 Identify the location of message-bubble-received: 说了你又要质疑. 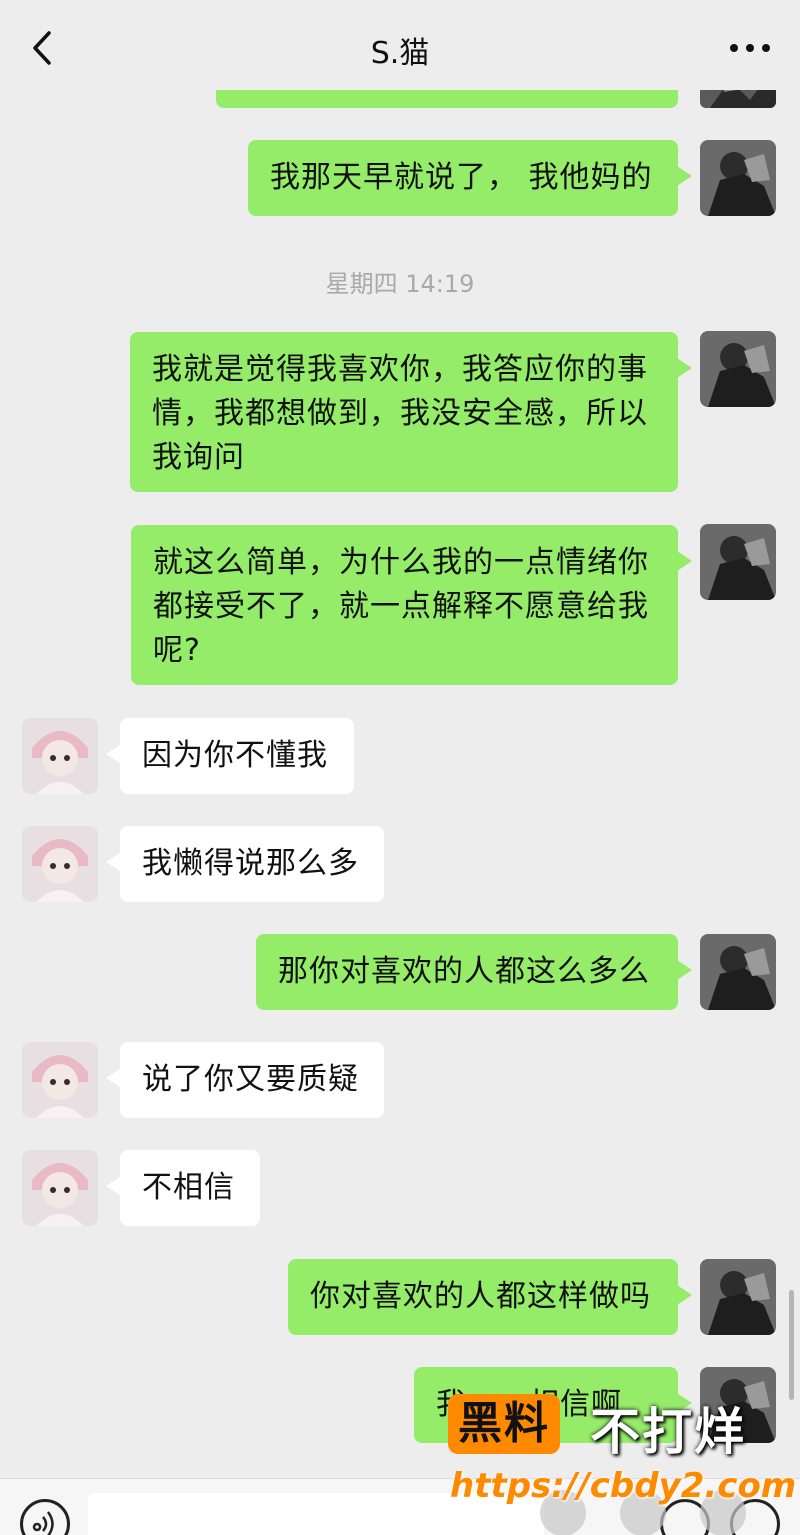
(245, 1080).